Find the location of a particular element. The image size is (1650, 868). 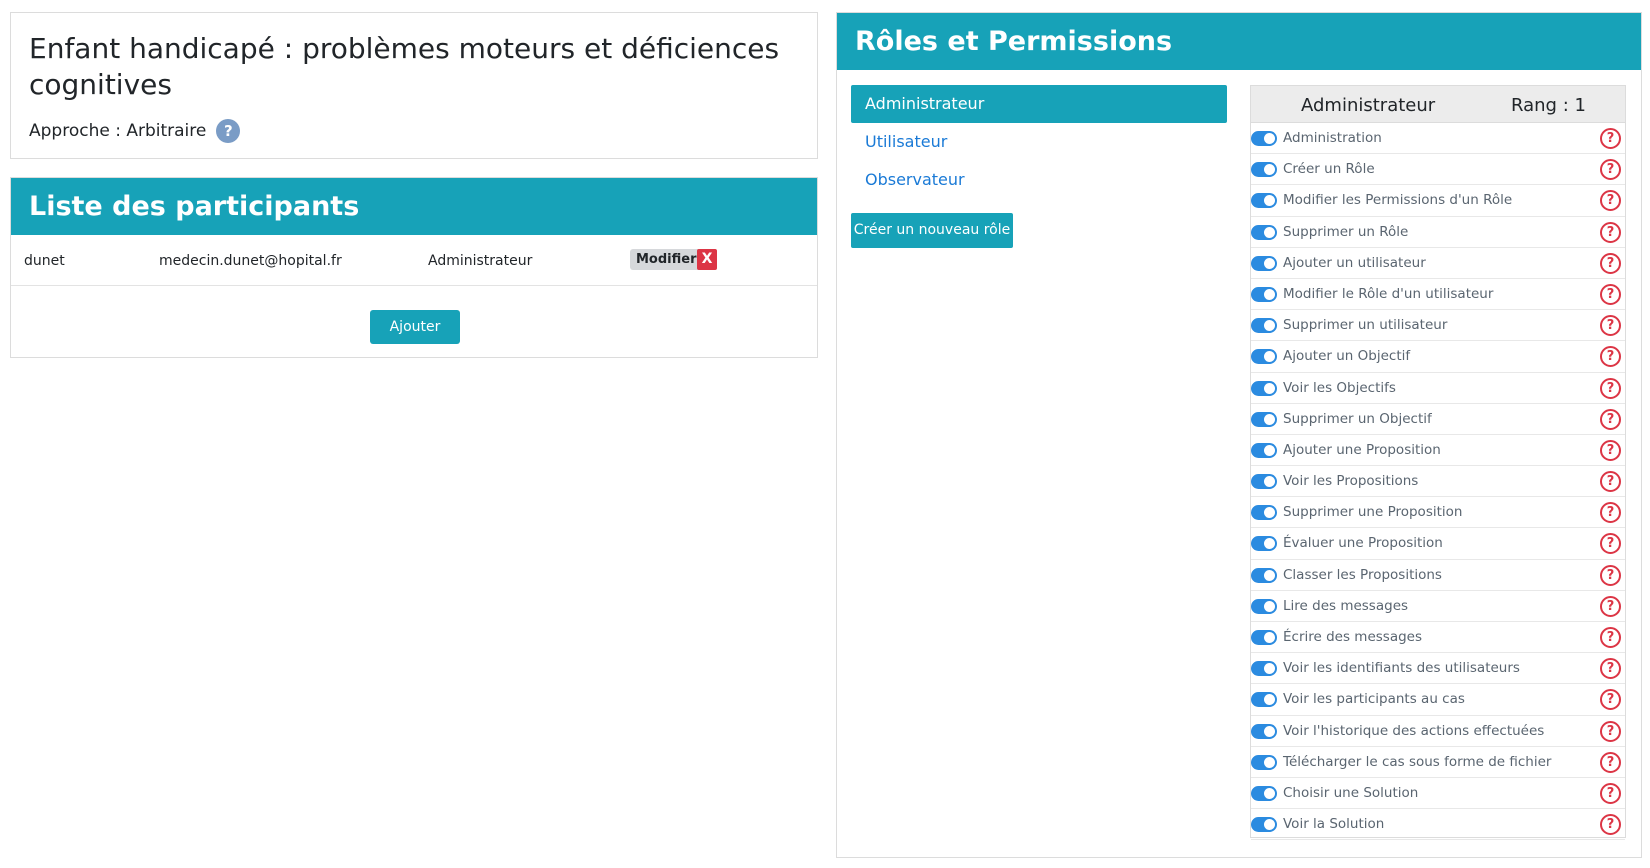

permission-row: Administration? is located at coordinates (1438, 139).